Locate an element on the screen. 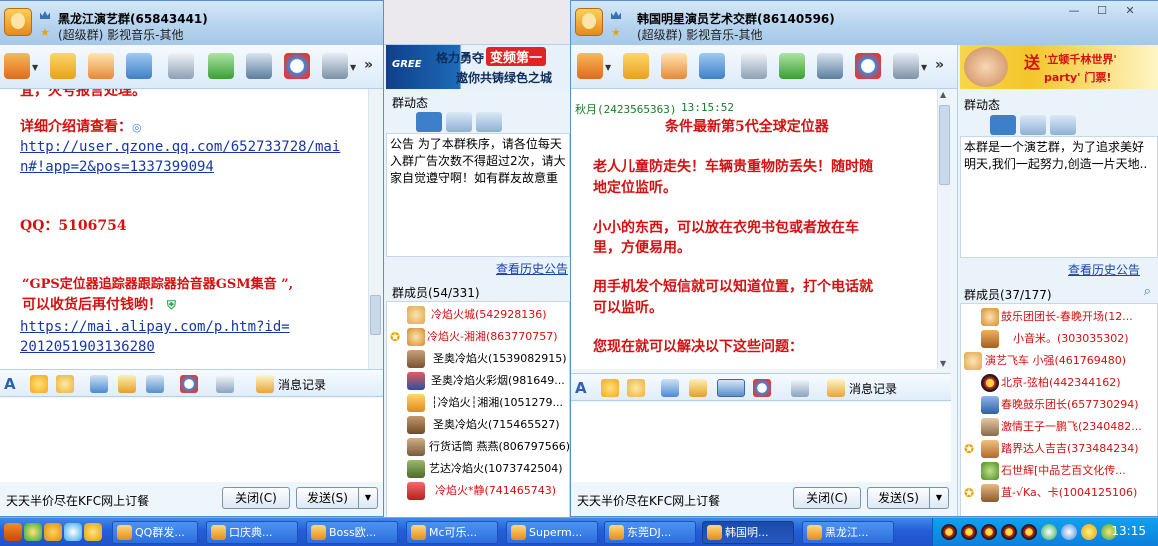 The image size is (1158, 546). member-item: 春晚鼓乐团长(657730294) is located at coordinates (1059, 405).